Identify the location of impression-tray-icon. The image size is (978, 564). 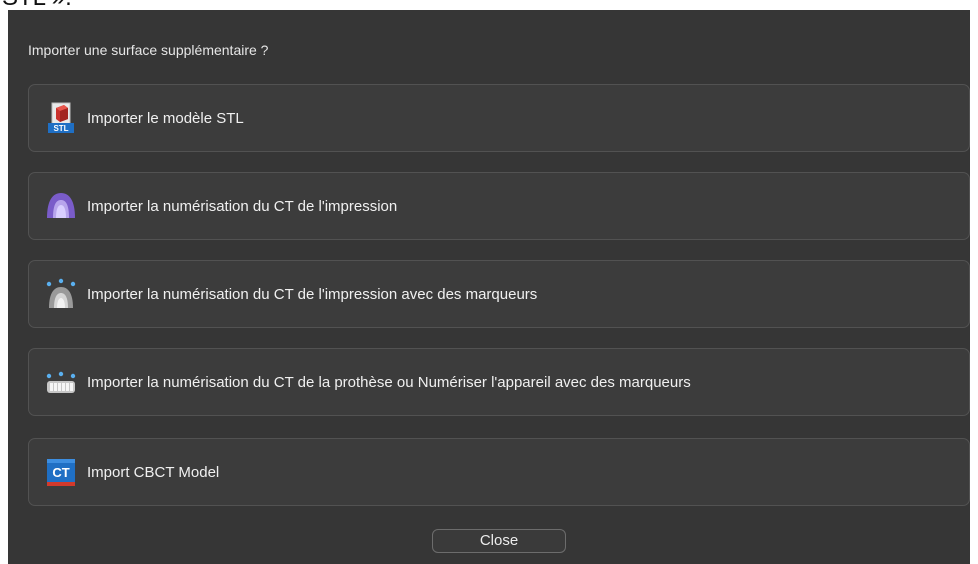
(61, 206).